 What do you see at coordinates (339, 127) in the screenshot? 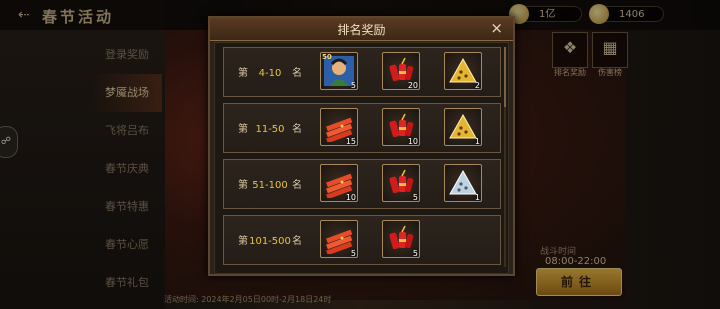
I see `reward-item-red-envelope: 15` at bounding box center [339, 127].